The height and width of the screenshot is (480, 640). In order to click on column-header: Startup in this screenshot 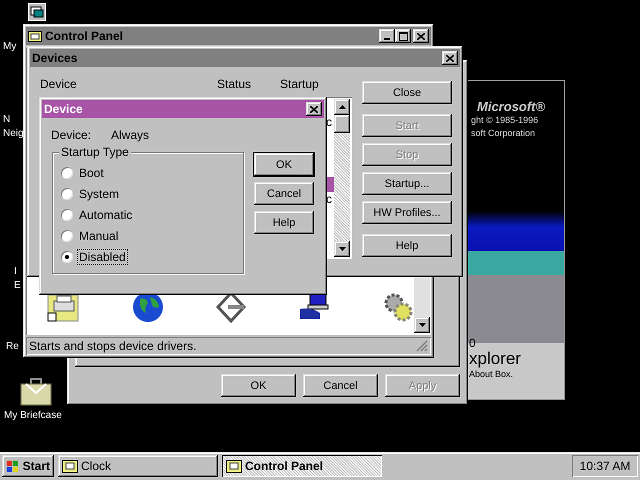, I will do `click(299, 84)`.